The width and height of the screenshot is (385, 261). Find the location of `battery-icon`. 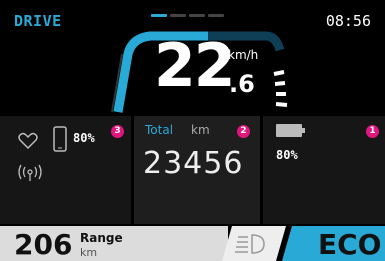

battery-icon is located at coordinates (290, 130).